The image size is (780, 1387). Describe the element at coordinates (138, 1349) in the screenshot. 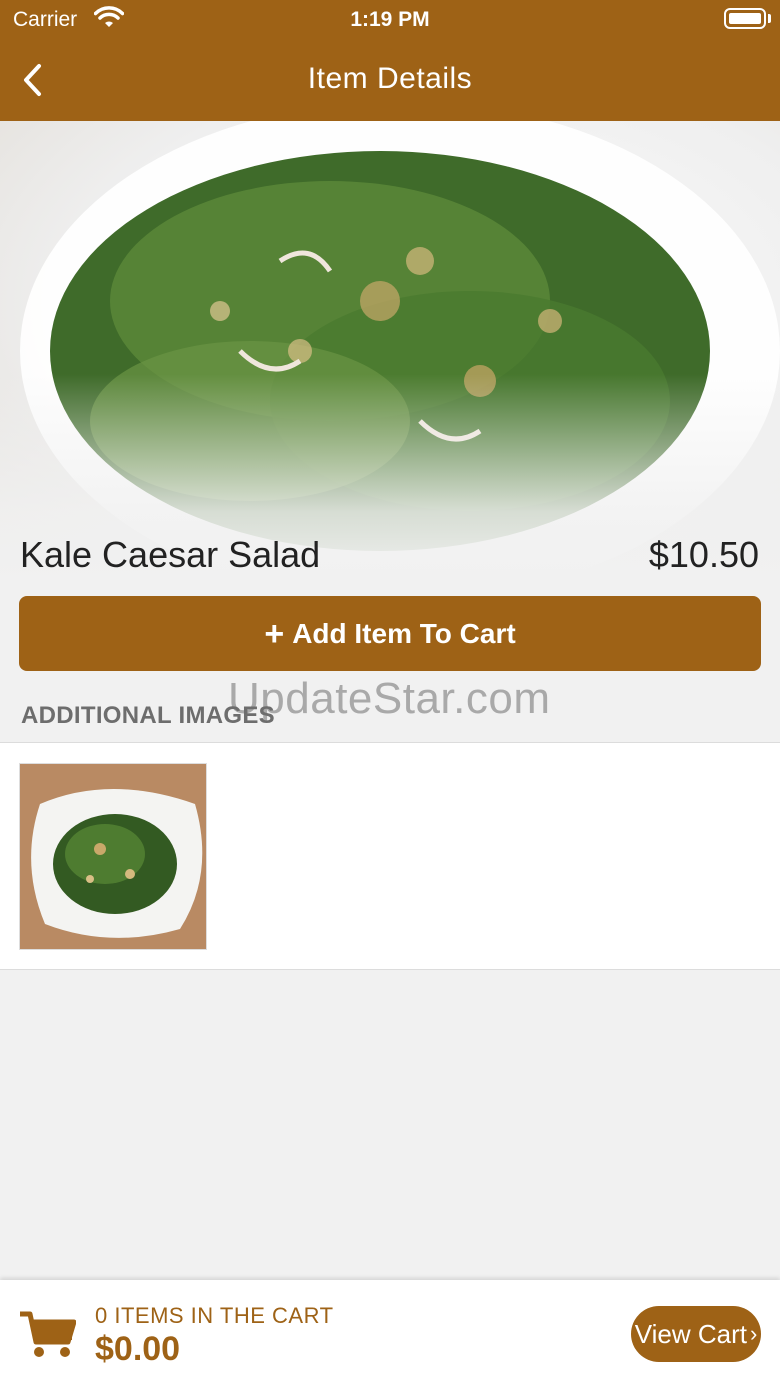

I see `cart-total: $0.00` at that location.